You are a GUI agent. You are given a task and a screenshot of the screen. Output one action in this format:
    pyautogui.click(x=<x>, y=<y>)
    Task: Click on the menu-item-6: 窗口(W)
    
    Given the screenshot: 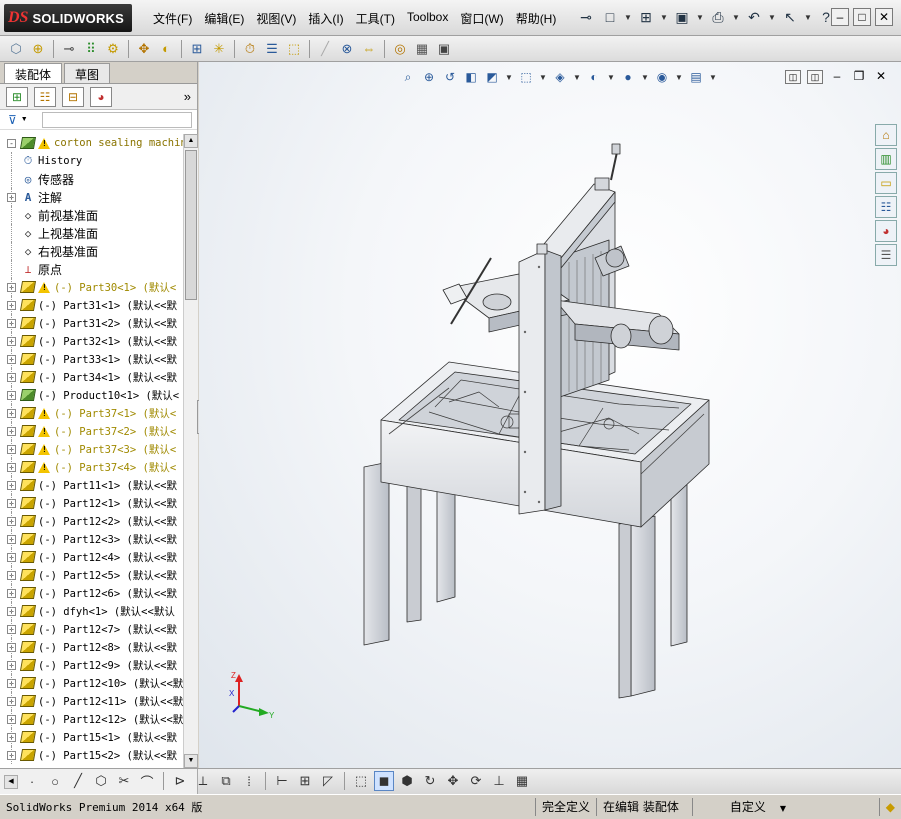 What is the action you would take?
    pyautogui.click(x=481, y=18)
    